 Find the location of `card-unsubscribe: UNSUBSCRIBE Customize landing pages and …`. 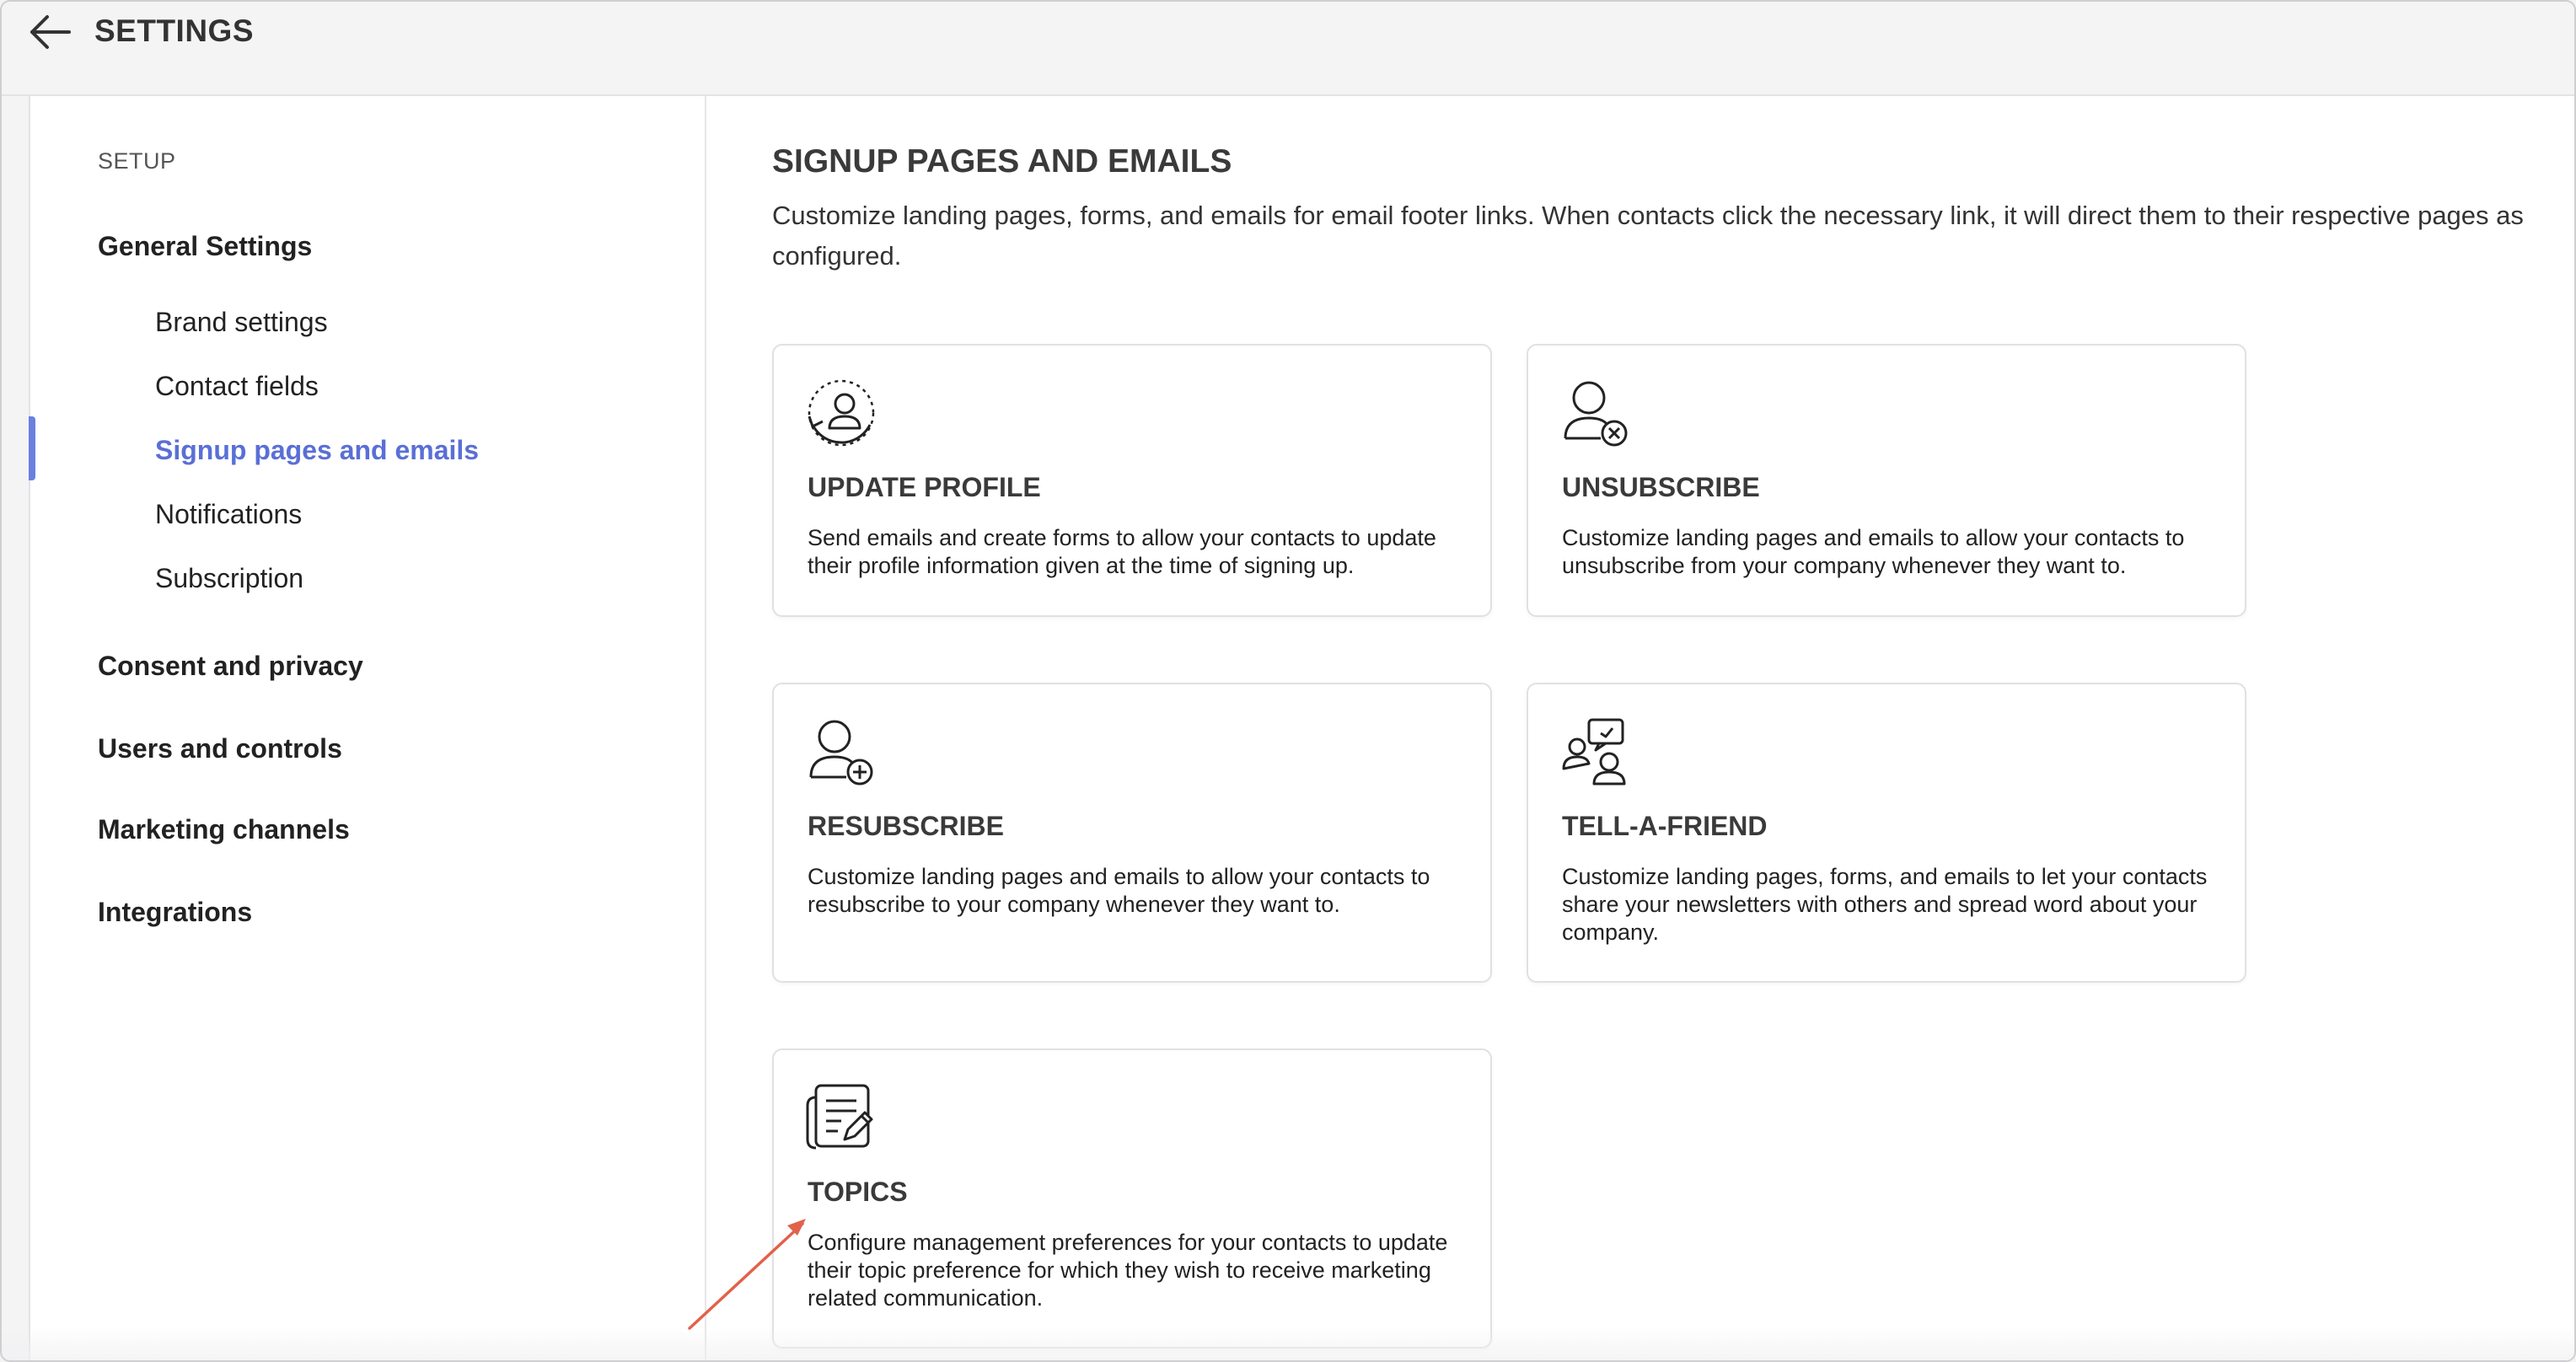

card-unsubscribe: UNSUBSCRIBE Customize landing pages and … is located at coordinates (1886, 480).